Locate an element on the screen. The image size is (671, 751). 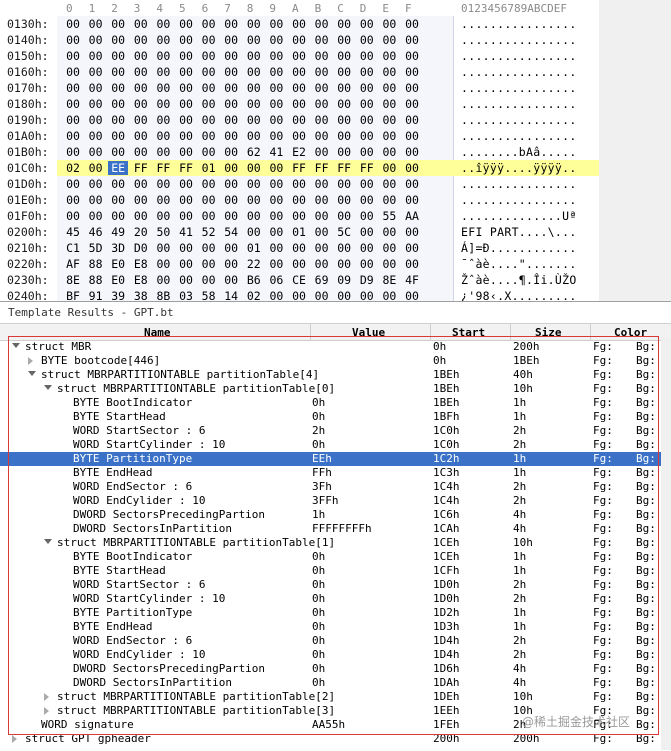
hex-byte: AA is located at coordinates (412, 216).